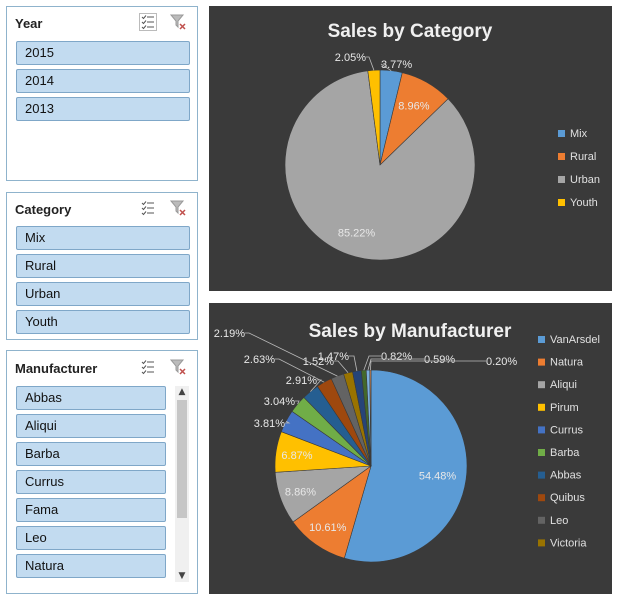 The width and height of the screenshot is (620, 603). What do you see at coordinates (567, 363) in the screenshot?
I see `legend-item-natura: Natura` at bounding box center [567, 363].